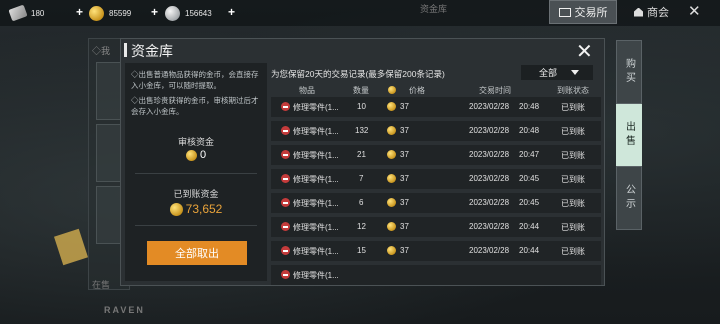 The image size is (720, 324). What do you see at coordinates (361, 90) in the screenshot?
I see `column-header-qty: 数量` at bounding box center [361, 90].